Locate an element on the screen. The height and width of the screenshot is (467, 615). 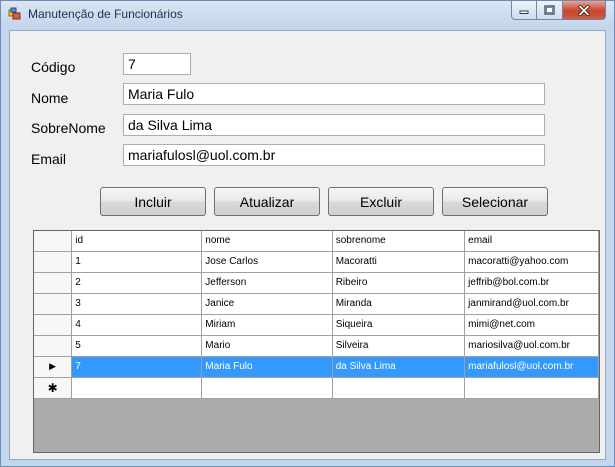
title-bar: Manutenção de Funcionários is located at coordinates (307, 15).